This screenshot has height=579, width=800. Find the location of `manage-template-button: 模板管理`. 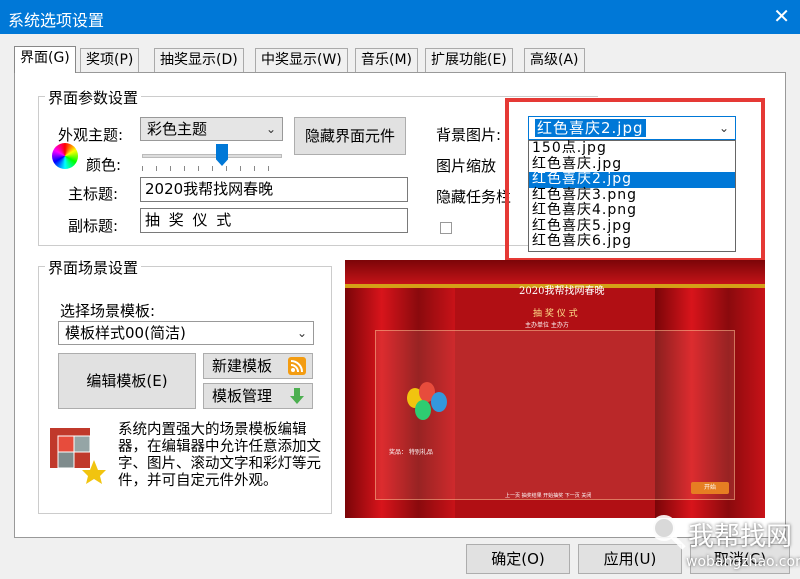

manage-template-button: 模板管理 is located at coordinates (258, 396).